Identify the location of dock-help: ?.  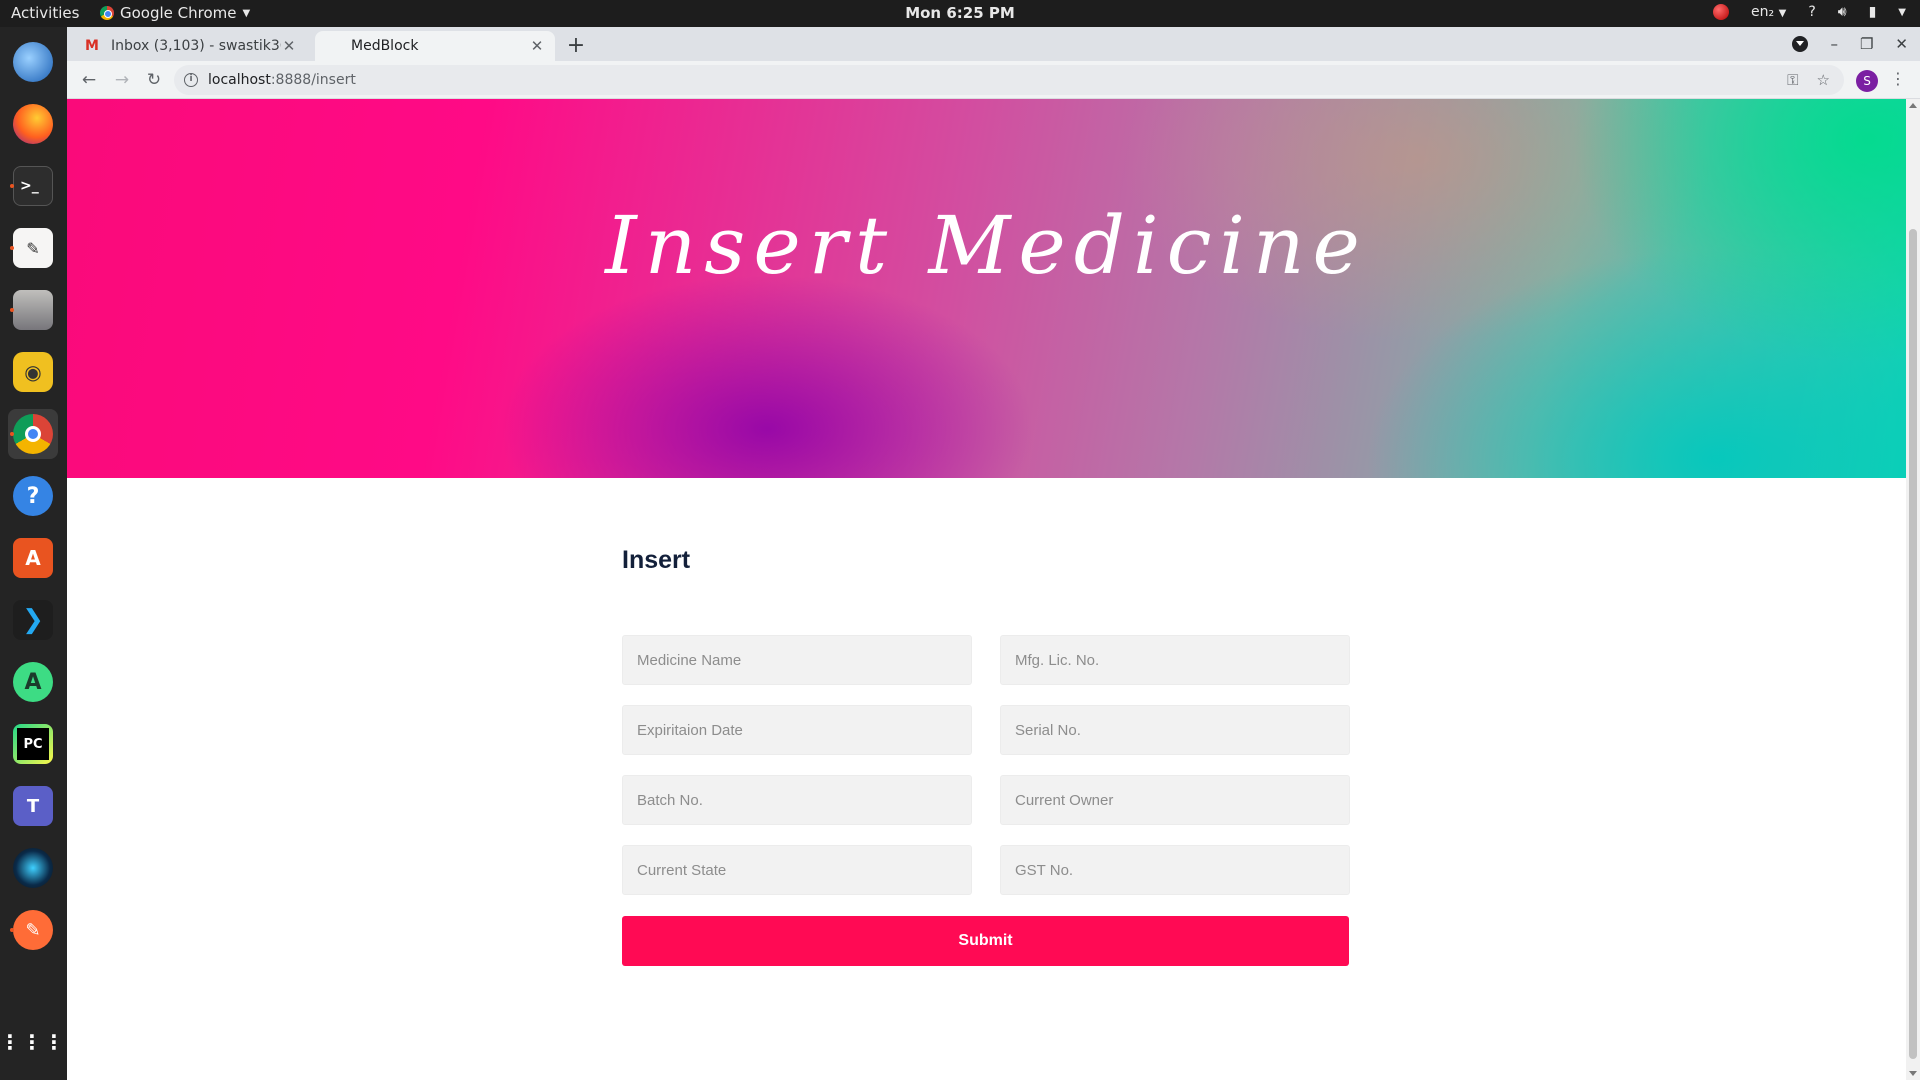
(33, 496).